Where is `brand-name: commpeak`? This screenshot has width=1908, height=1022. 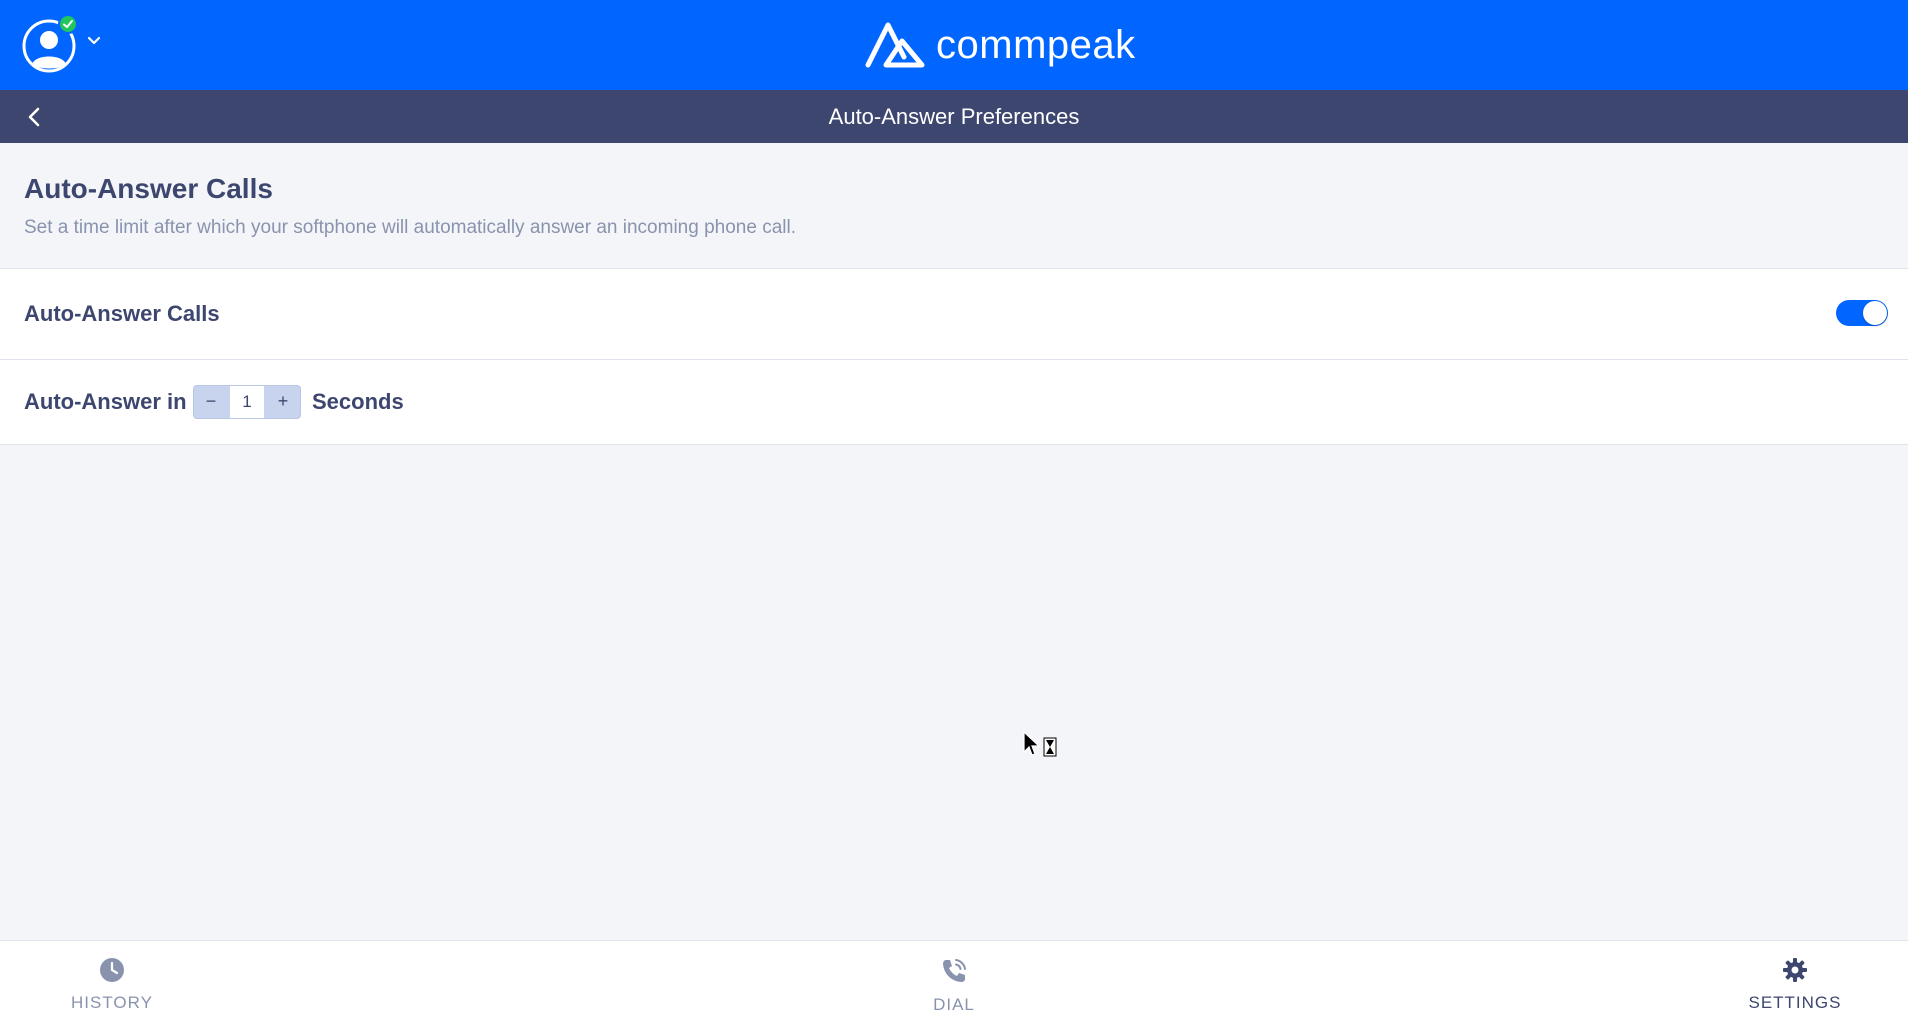 brand-name: commpeak is located at coordinates (1036, 44).